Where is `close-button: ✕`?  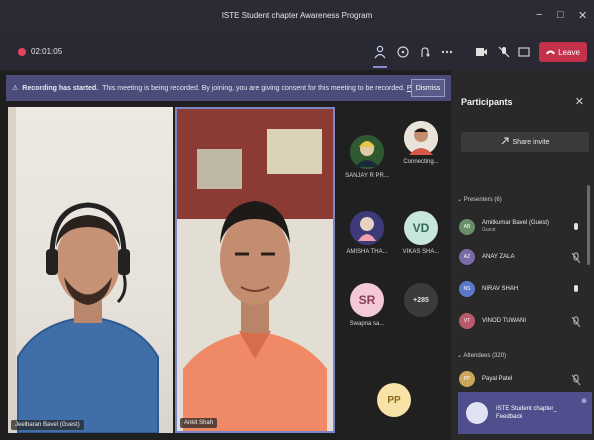
close-button: ✕ is located at coordinates (582, 15).